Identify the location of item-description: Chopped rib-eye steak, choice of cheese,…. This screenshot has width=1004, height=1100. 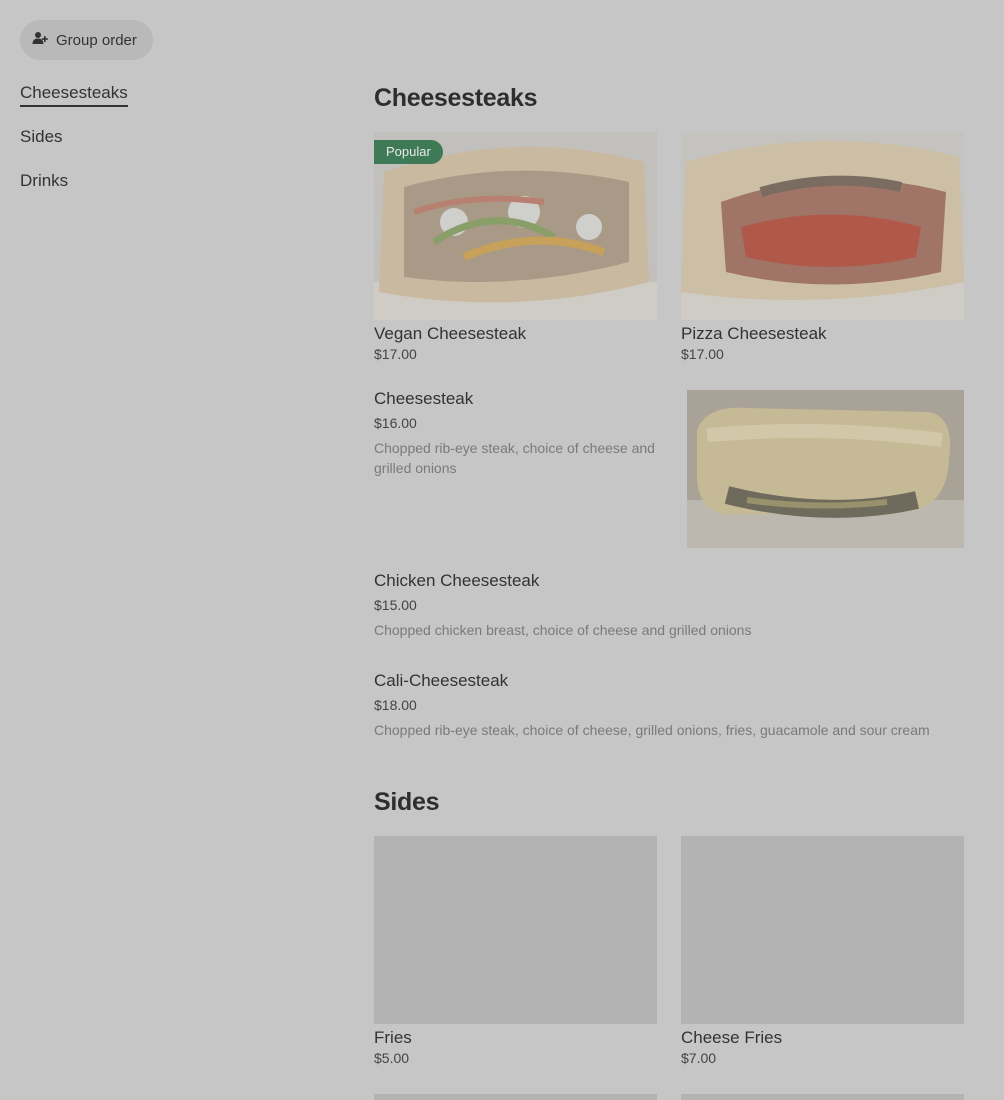
(652, 730).